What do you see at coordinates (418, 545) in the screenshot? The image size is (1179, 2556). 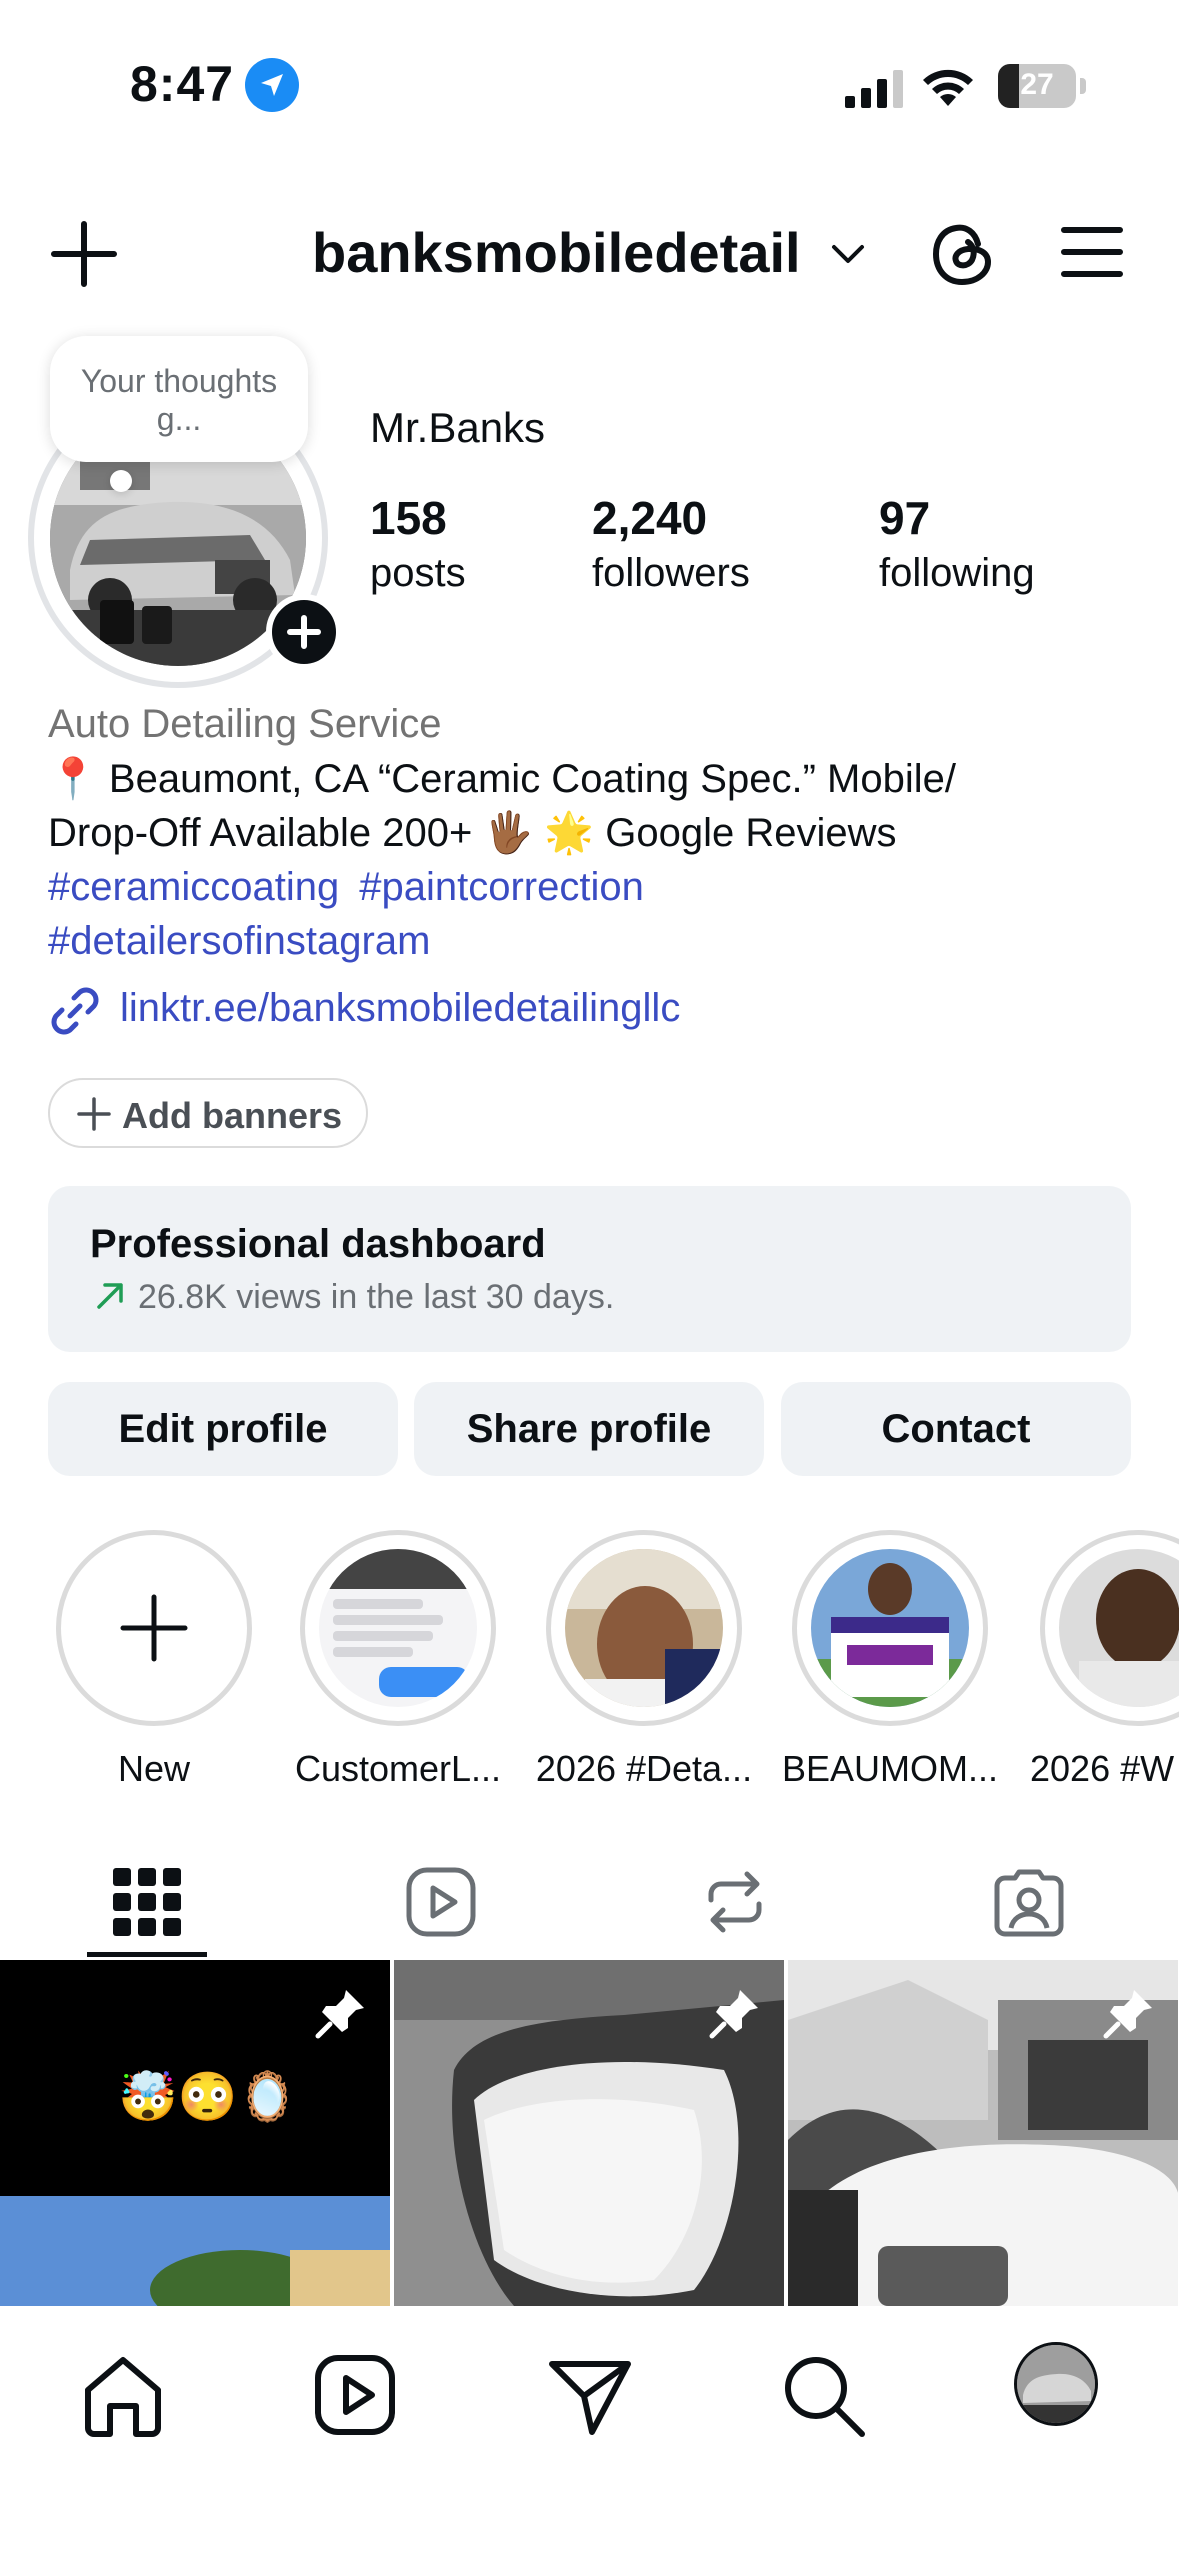 I see `stat-posts: 158 posts` at bounding box center [418, 545].